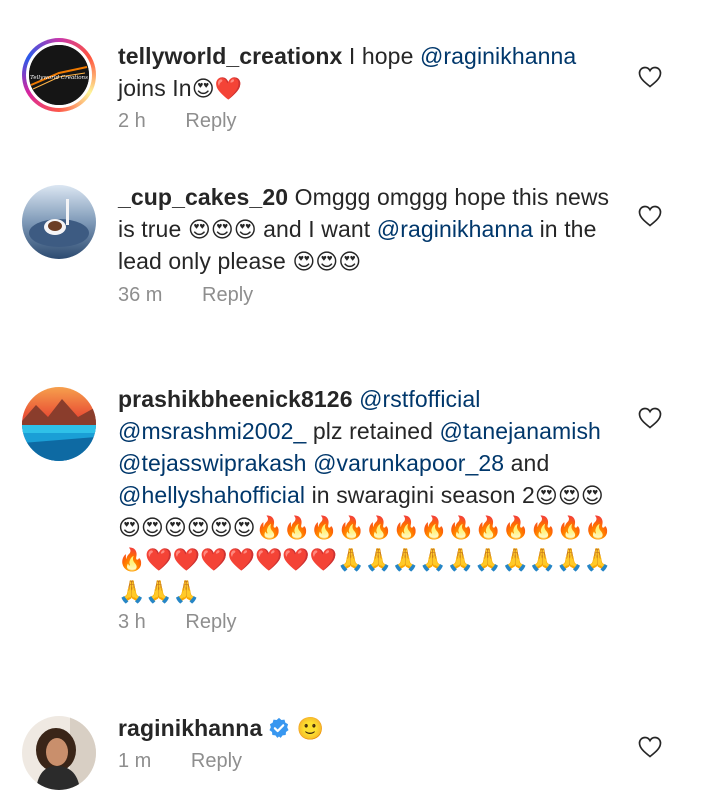 The height and width of the screenshot is (800, 701). I want to click on comment-username: tellyworld_creationx, so click(230, 56).